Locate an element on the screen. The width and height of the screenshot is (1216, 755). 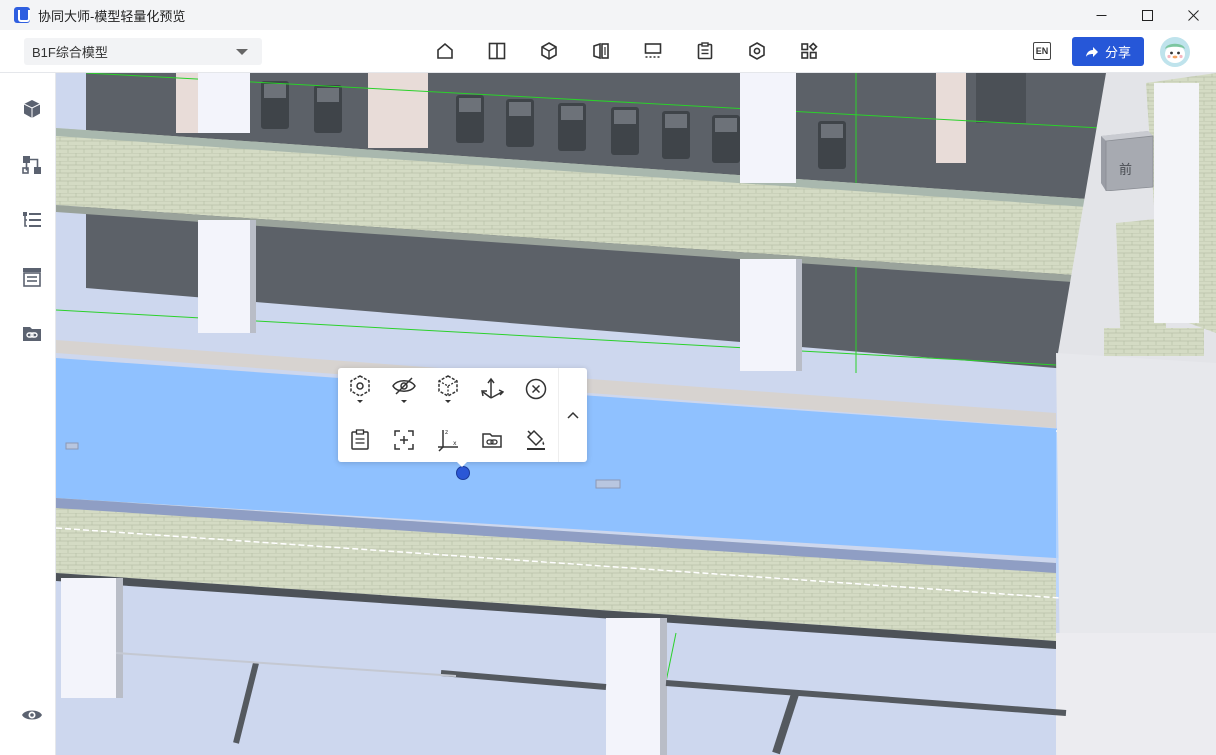
view-cube: 前 is located at coordinates (1126, 156).